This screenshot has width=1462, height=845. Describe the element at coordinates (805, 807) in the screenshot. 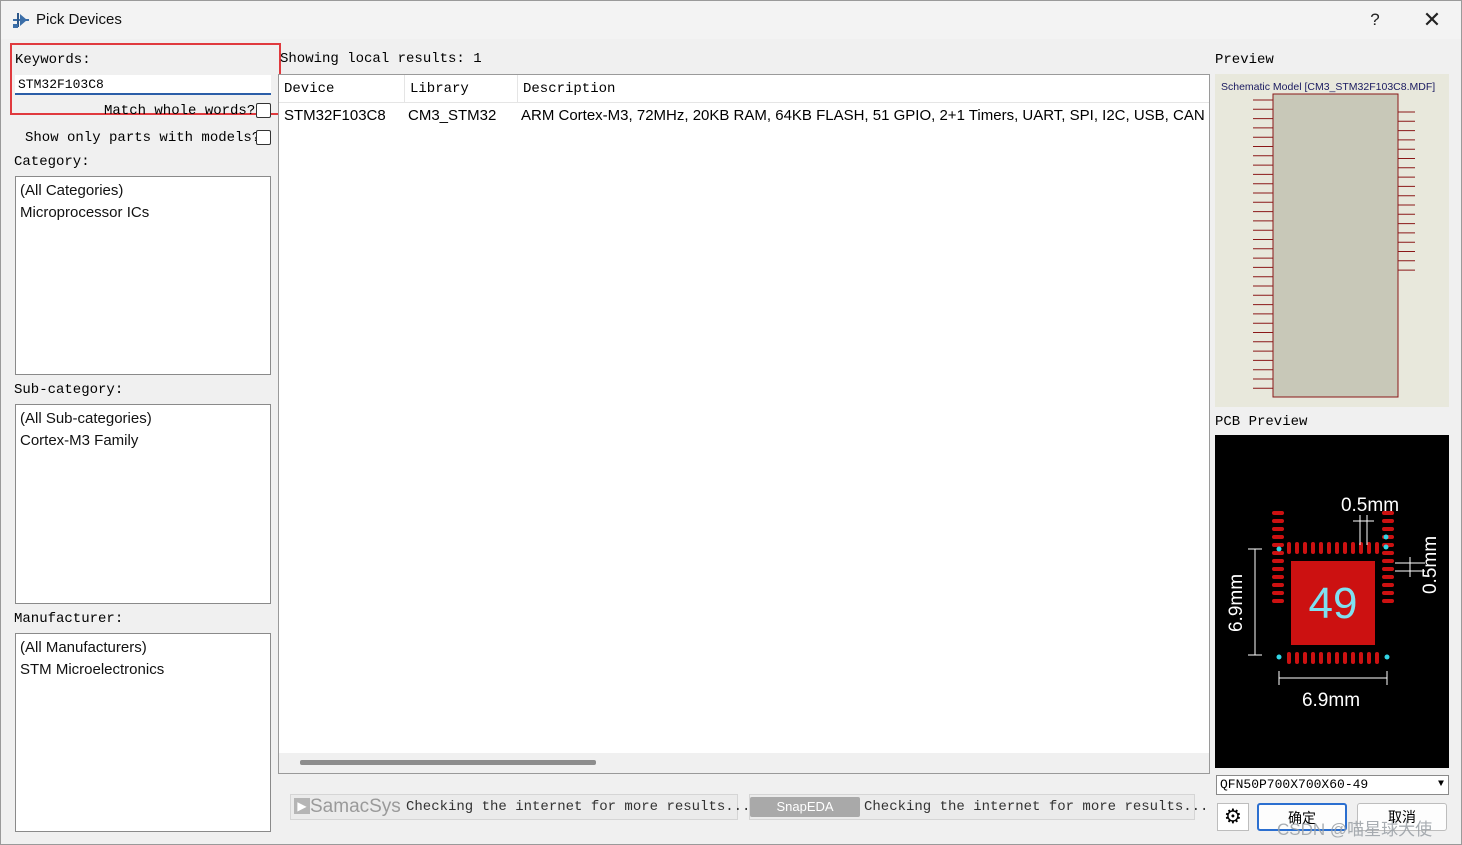

I see `snapeda-logo: SnapEDA` at that location.